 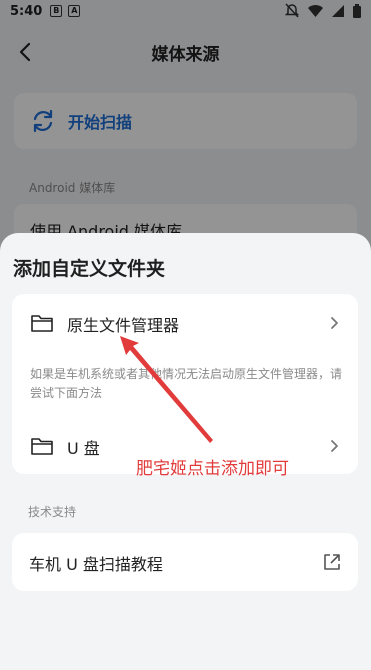 I want to click on native-file-manager-option: 原生文件管理器, so click(x=185, y=323).